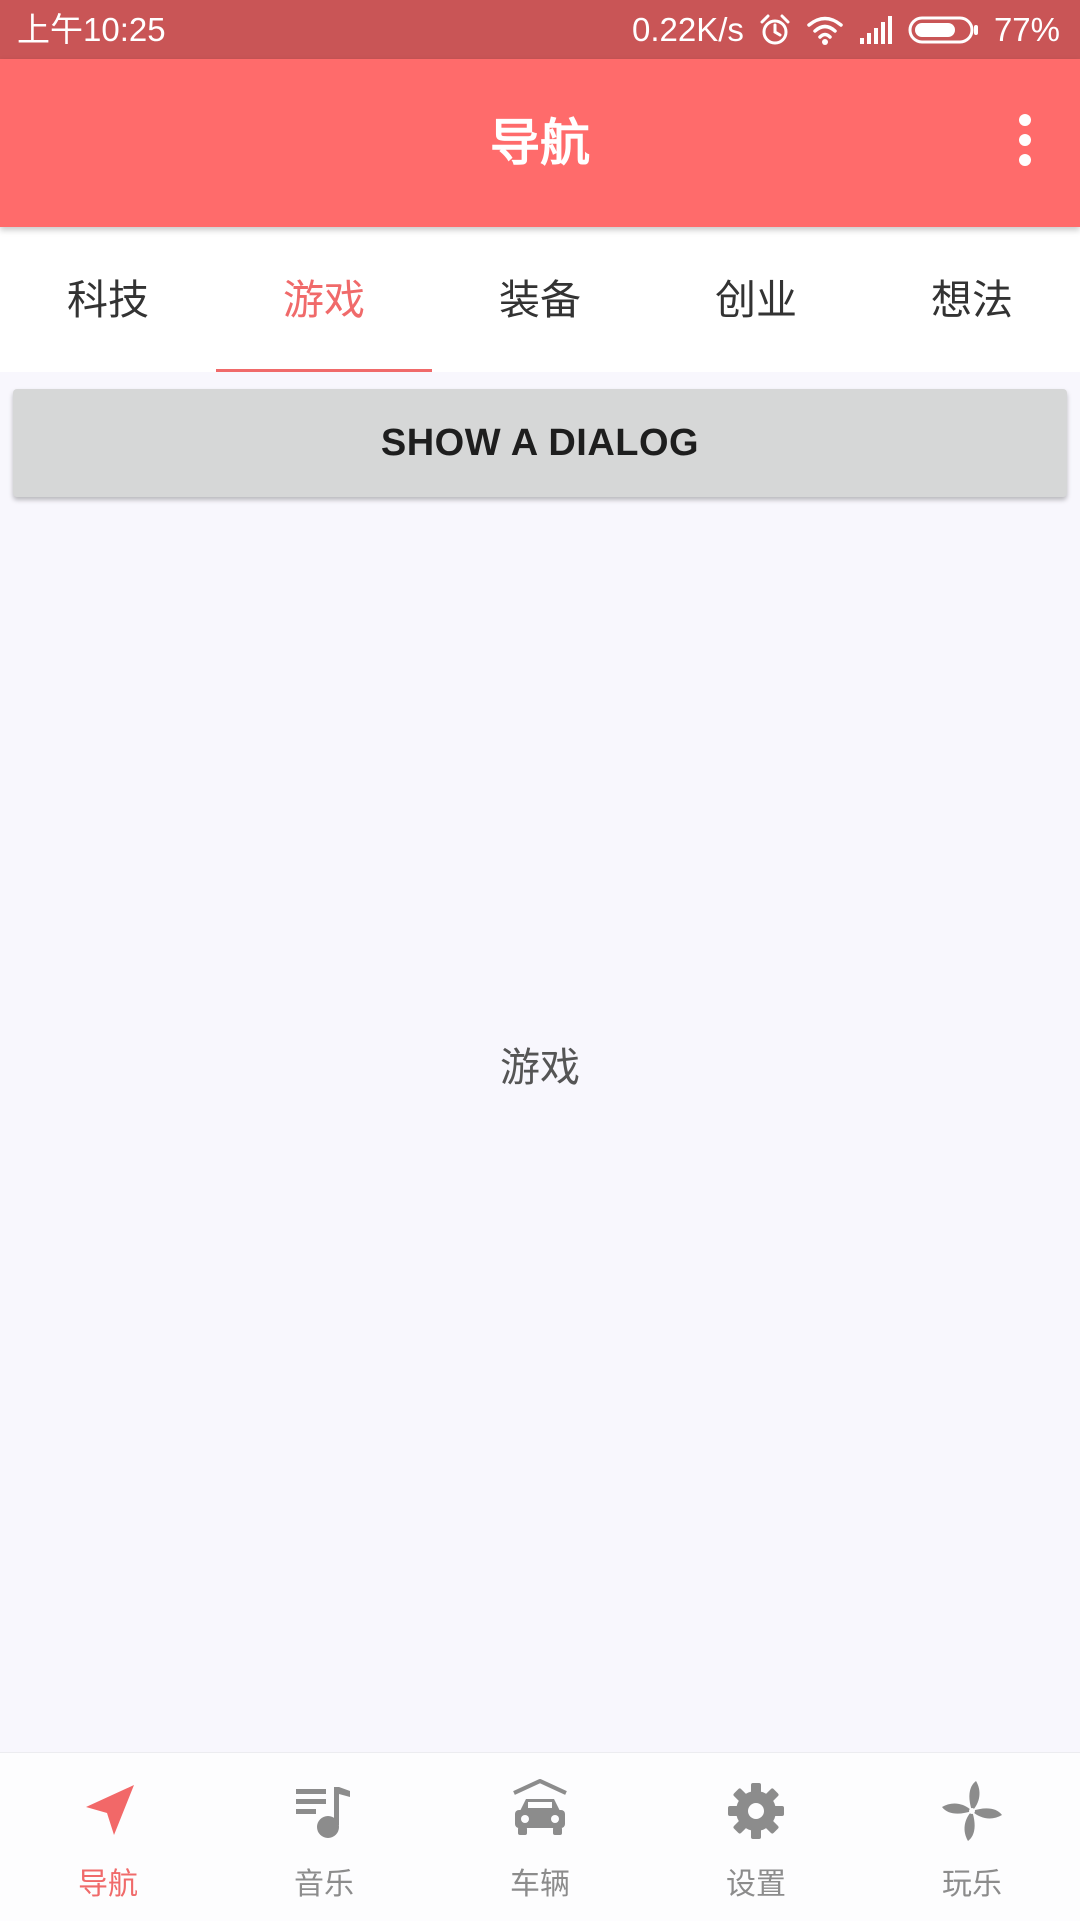 The width and height of the screenshot is (1080, 1921). I want to click on more-vert-icon, so click(1025, 142).